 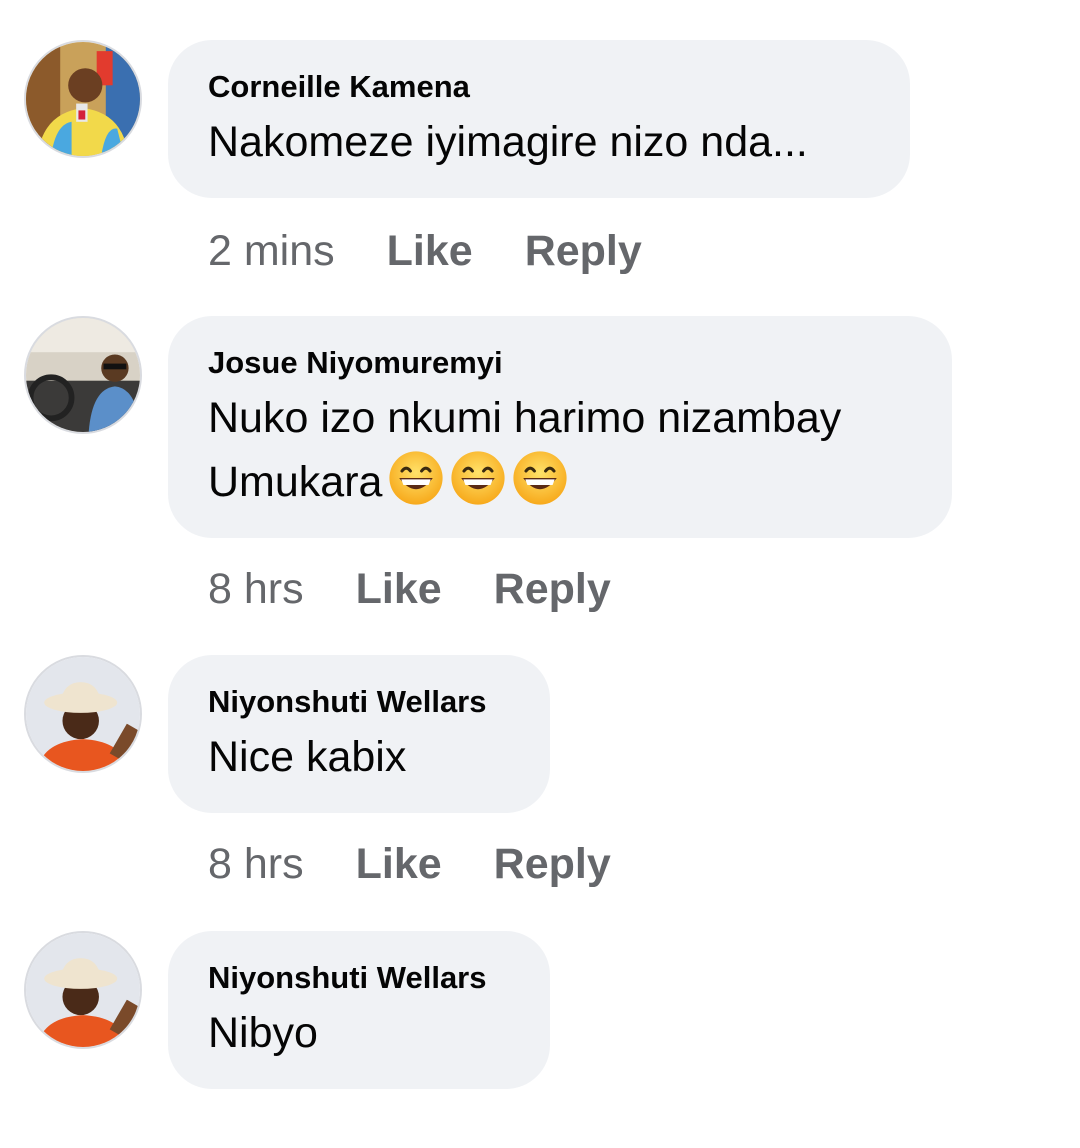 What do you see at coordinates (263, 1033) in the screenshot?
I see `comment-text: Nibyo` at bounding box center [263, 1033].